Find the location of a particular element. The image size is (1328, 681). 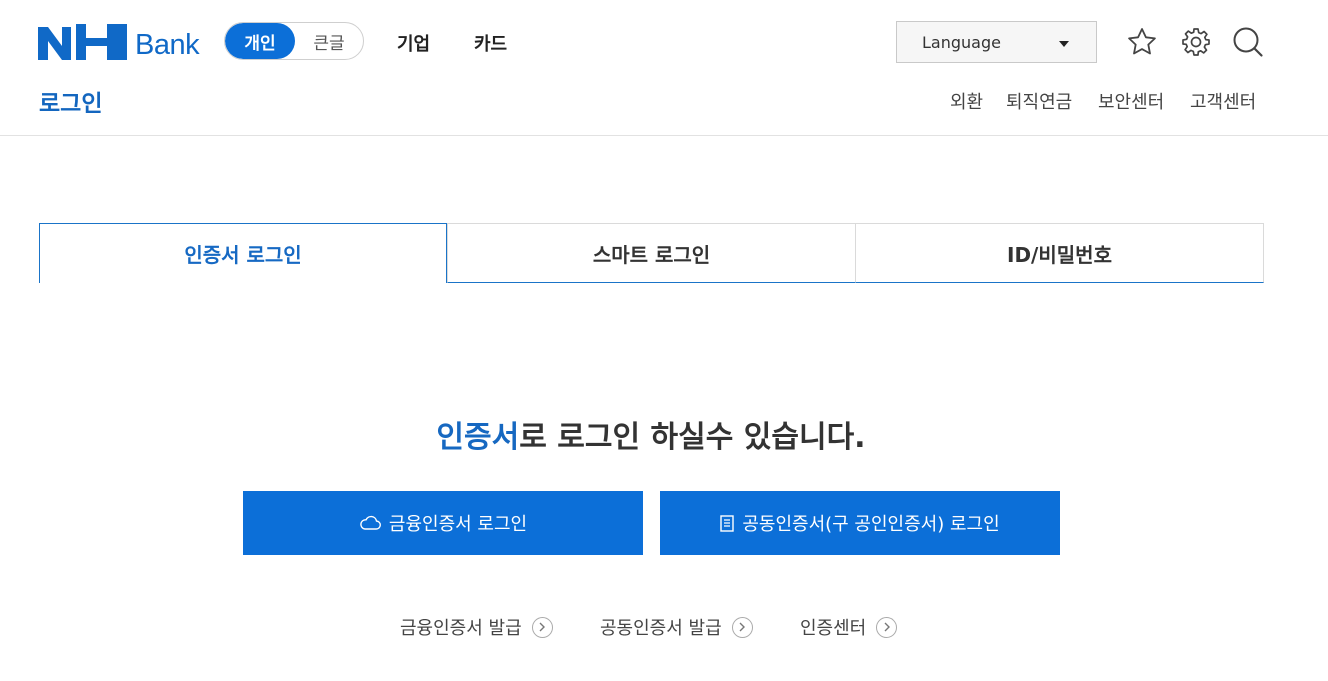

headline-text: 로 로그인 하실수 있습니다. is located at coordinates (692, 437).